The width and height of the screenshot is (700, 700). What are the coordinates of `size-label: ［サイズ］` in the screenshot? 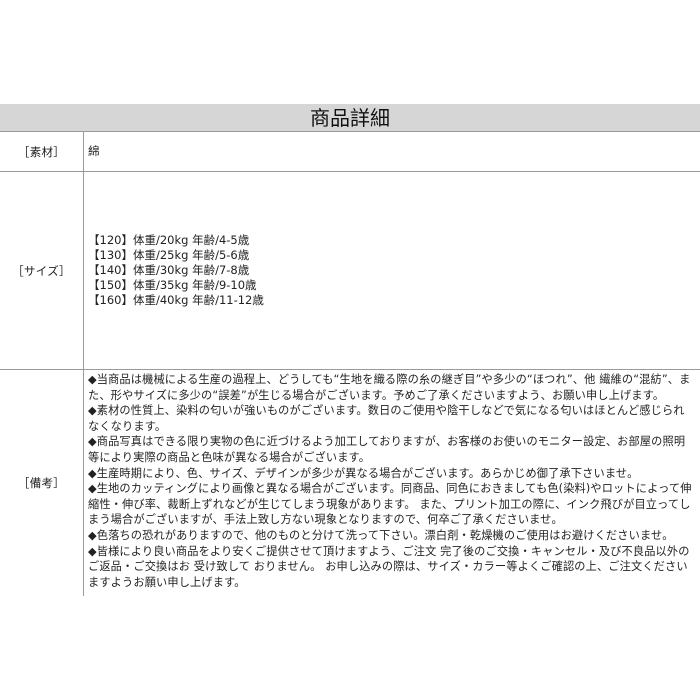 It's located at (42, 270).